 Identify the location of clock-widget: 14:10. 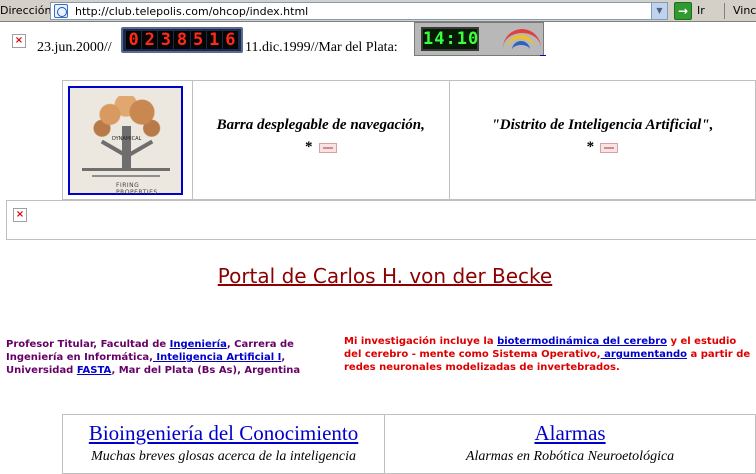
(479, 39).